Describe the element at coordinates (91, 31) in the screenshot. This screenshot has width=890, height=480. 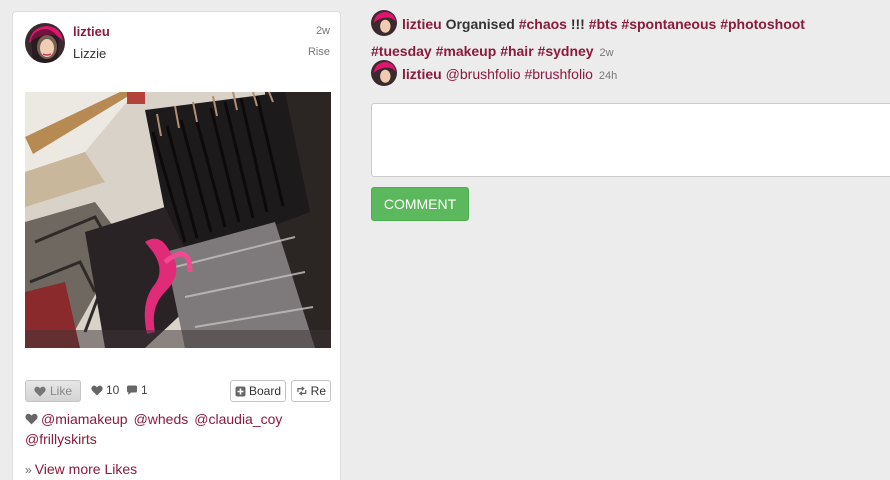
I see `post-username-link: liztieu` at that location.